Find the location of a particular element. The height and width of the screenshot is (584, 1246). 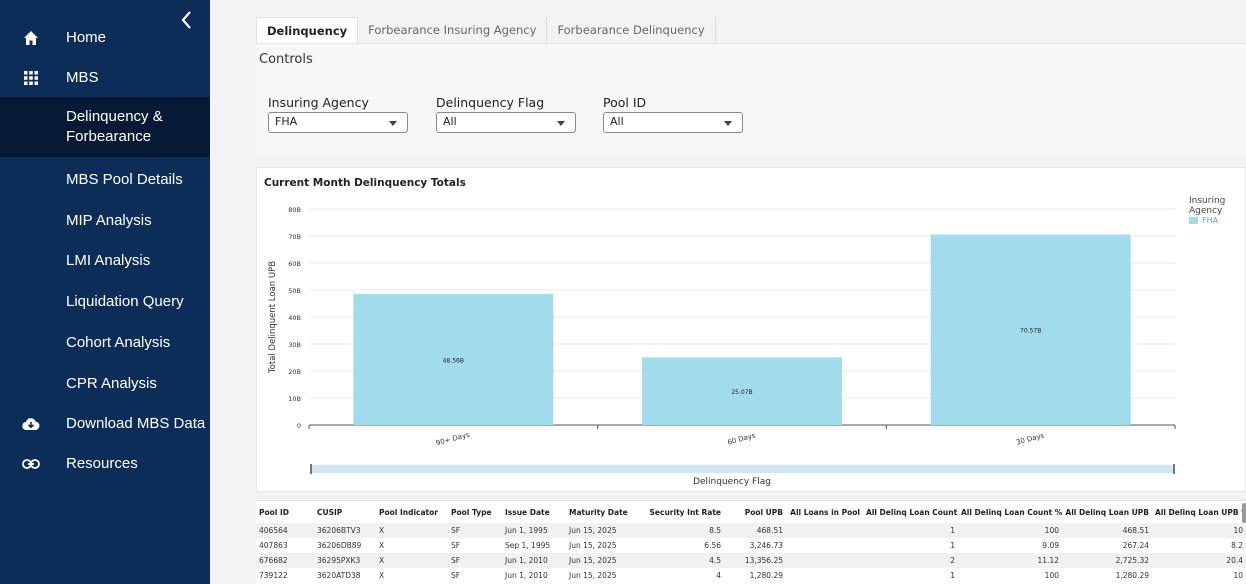

sidebar-item-home: Home is located at coordinates (105, 38).